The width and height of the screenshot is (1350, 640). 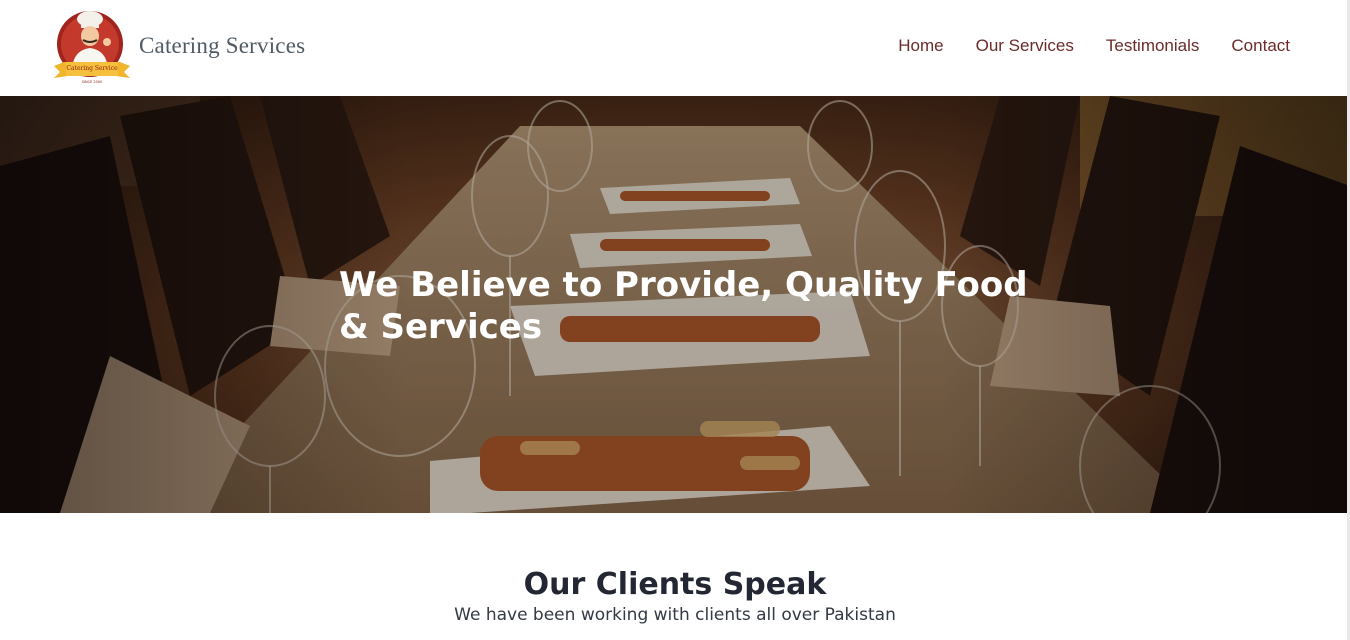 What do you see at coordinates (92, 48) in the screenshot?
I see `chef-logo-icon: Catering Service SINCE 2000` at bounding box center [92, 48].